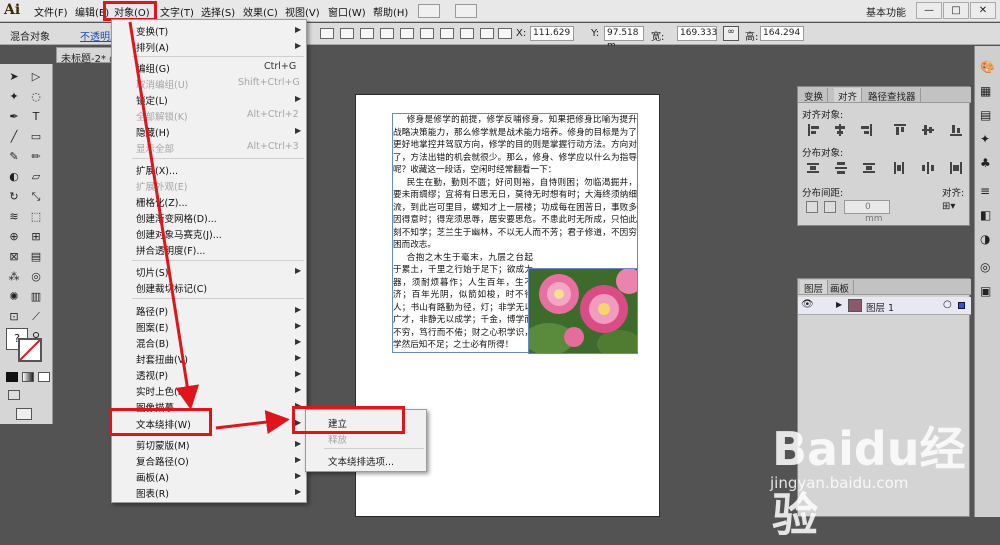 This screenshot has width=1000, height=545. I want to click on arrow-to-make, so click(252, 422).